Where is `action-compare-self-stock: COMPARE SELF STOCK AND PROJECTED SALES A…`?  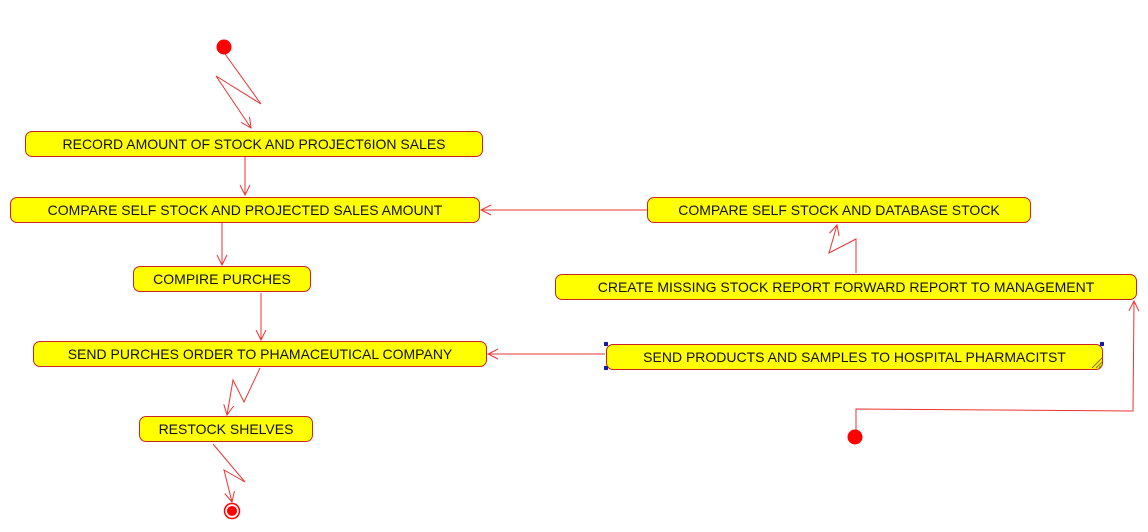 action-compare-self-stock: COMPARE SELF STOCK AND PROJECTED SALES A… is located at coordinates (245, 210).